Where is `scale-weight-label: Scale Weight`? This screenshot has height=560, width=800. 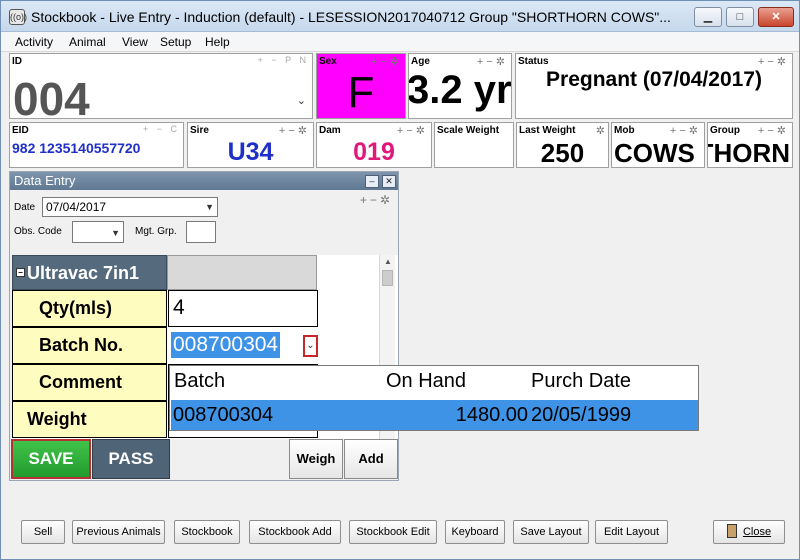
scale-weight-label: Scale Weight is located at coordinates (468, 130).